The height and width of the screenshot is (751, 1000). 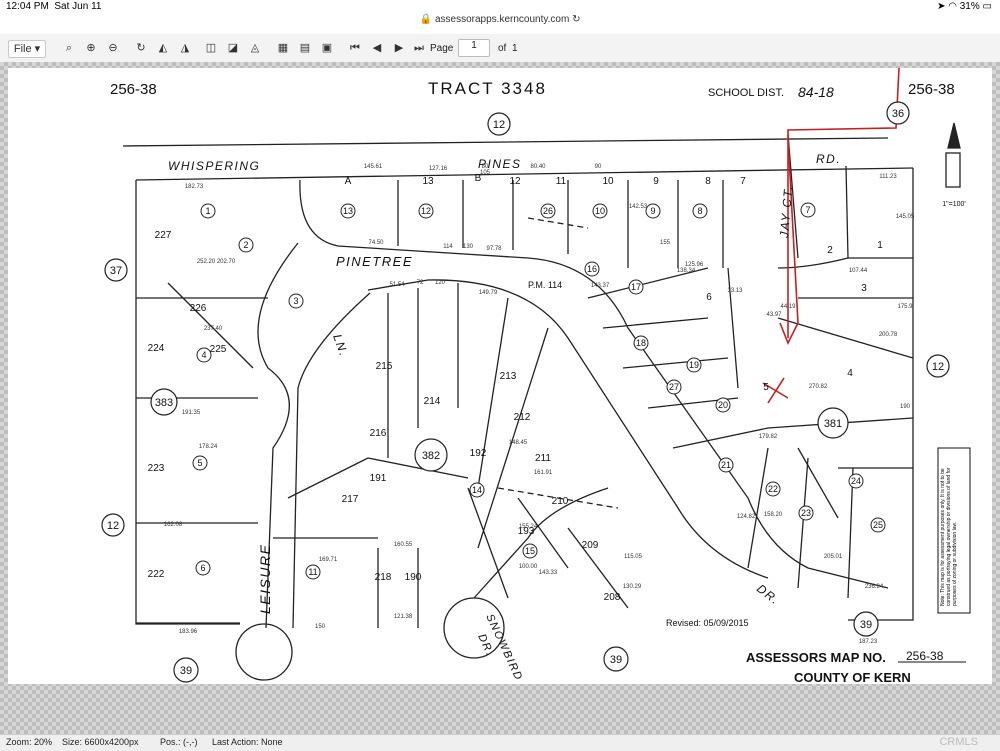 I want to click on grid-icon: ▦, so click(x=283, y=48).